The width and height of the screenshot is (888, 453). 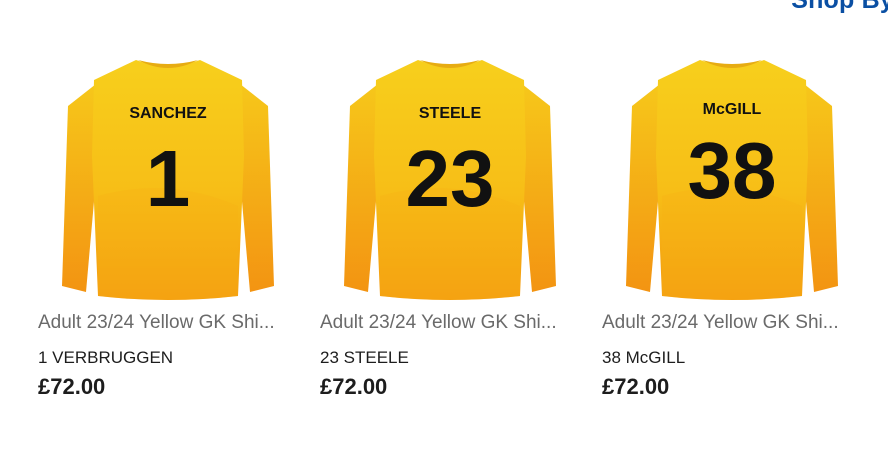 What do you see at coordinates (106, 357) in the screenshot?
I see `product-personalisation: 1 VERBRUGGEN` at bounding box center [106, 357].